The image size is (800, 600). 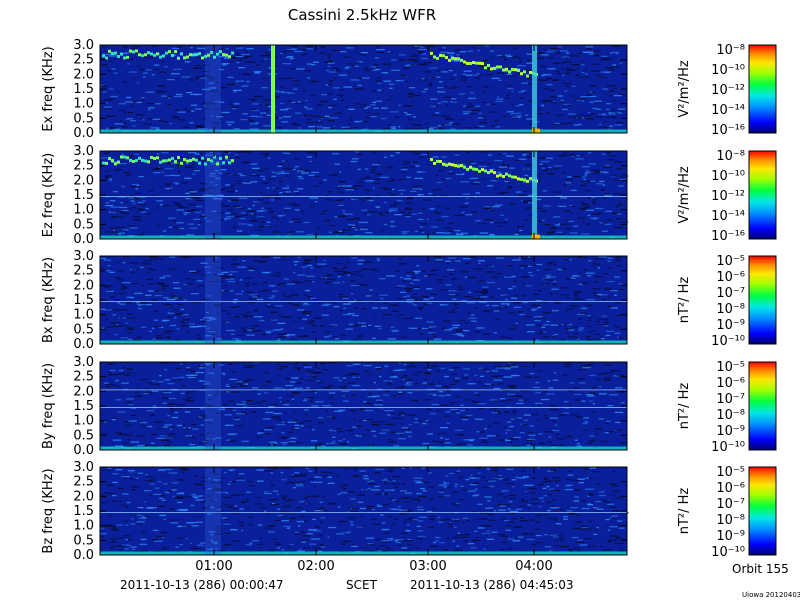 I want to click on x-tick-label: 02:00, so click(x=315, y=566).